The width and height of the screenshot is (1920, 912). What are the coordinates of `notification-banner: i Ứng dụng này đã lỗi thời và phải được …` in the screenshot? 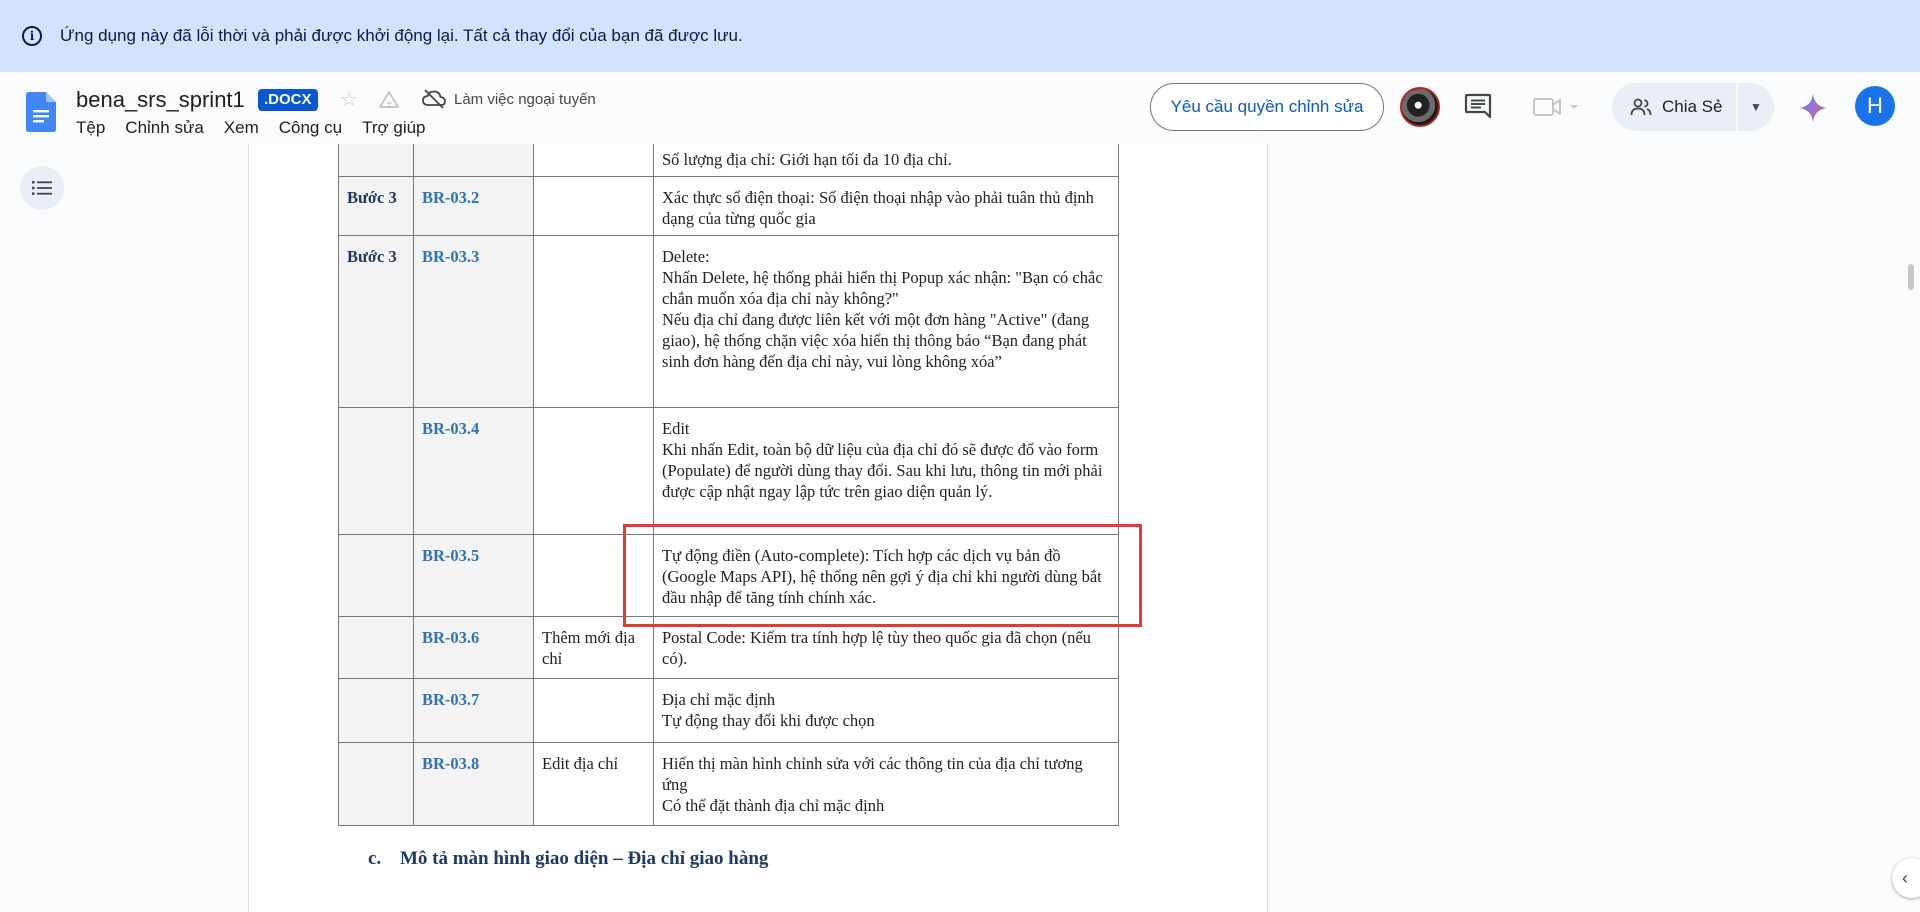 It's located at (960, 36).